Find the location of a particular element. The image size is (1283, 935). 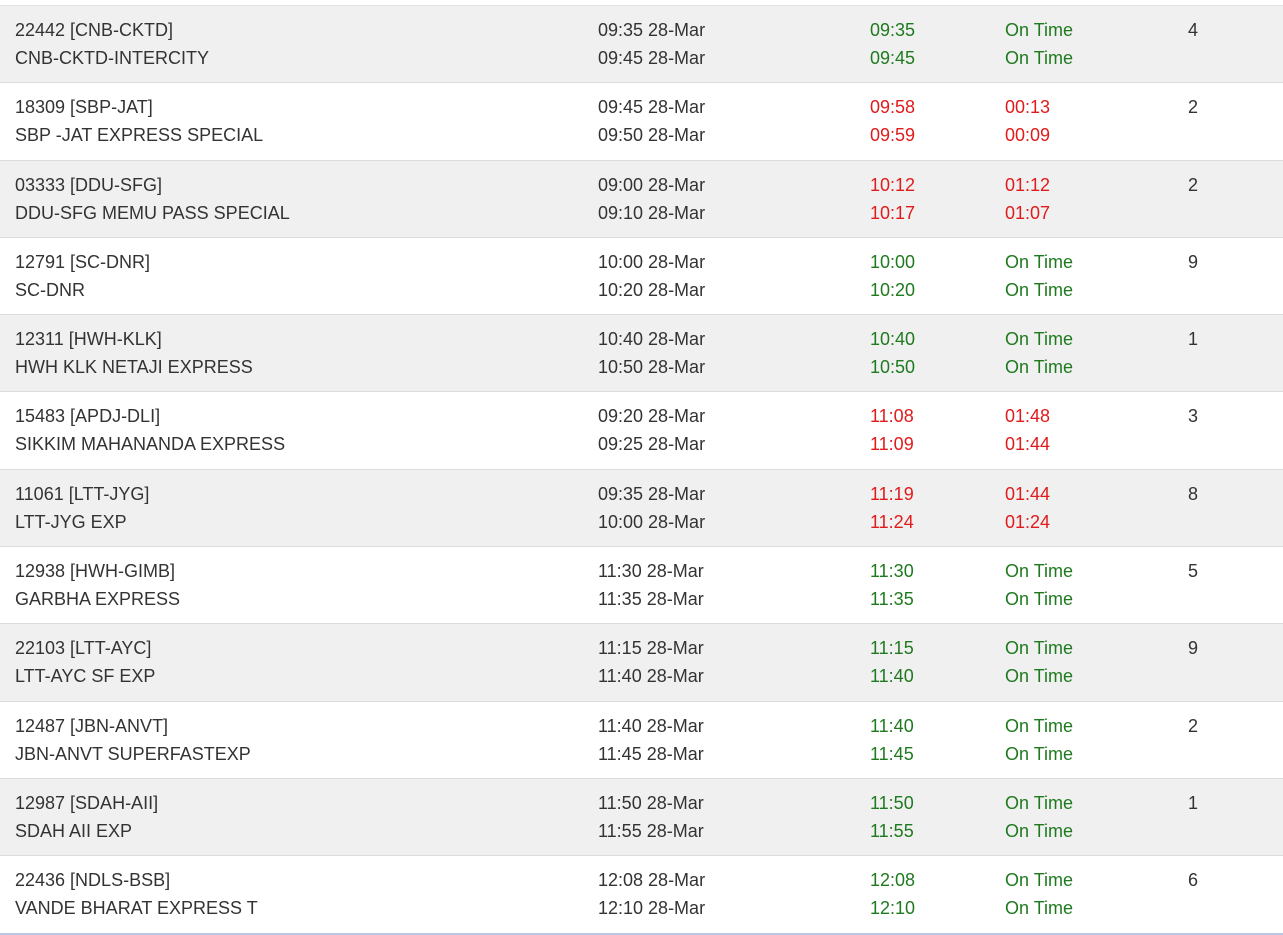

expected-arrival: 11:30 is located at coordinates (892, 571).